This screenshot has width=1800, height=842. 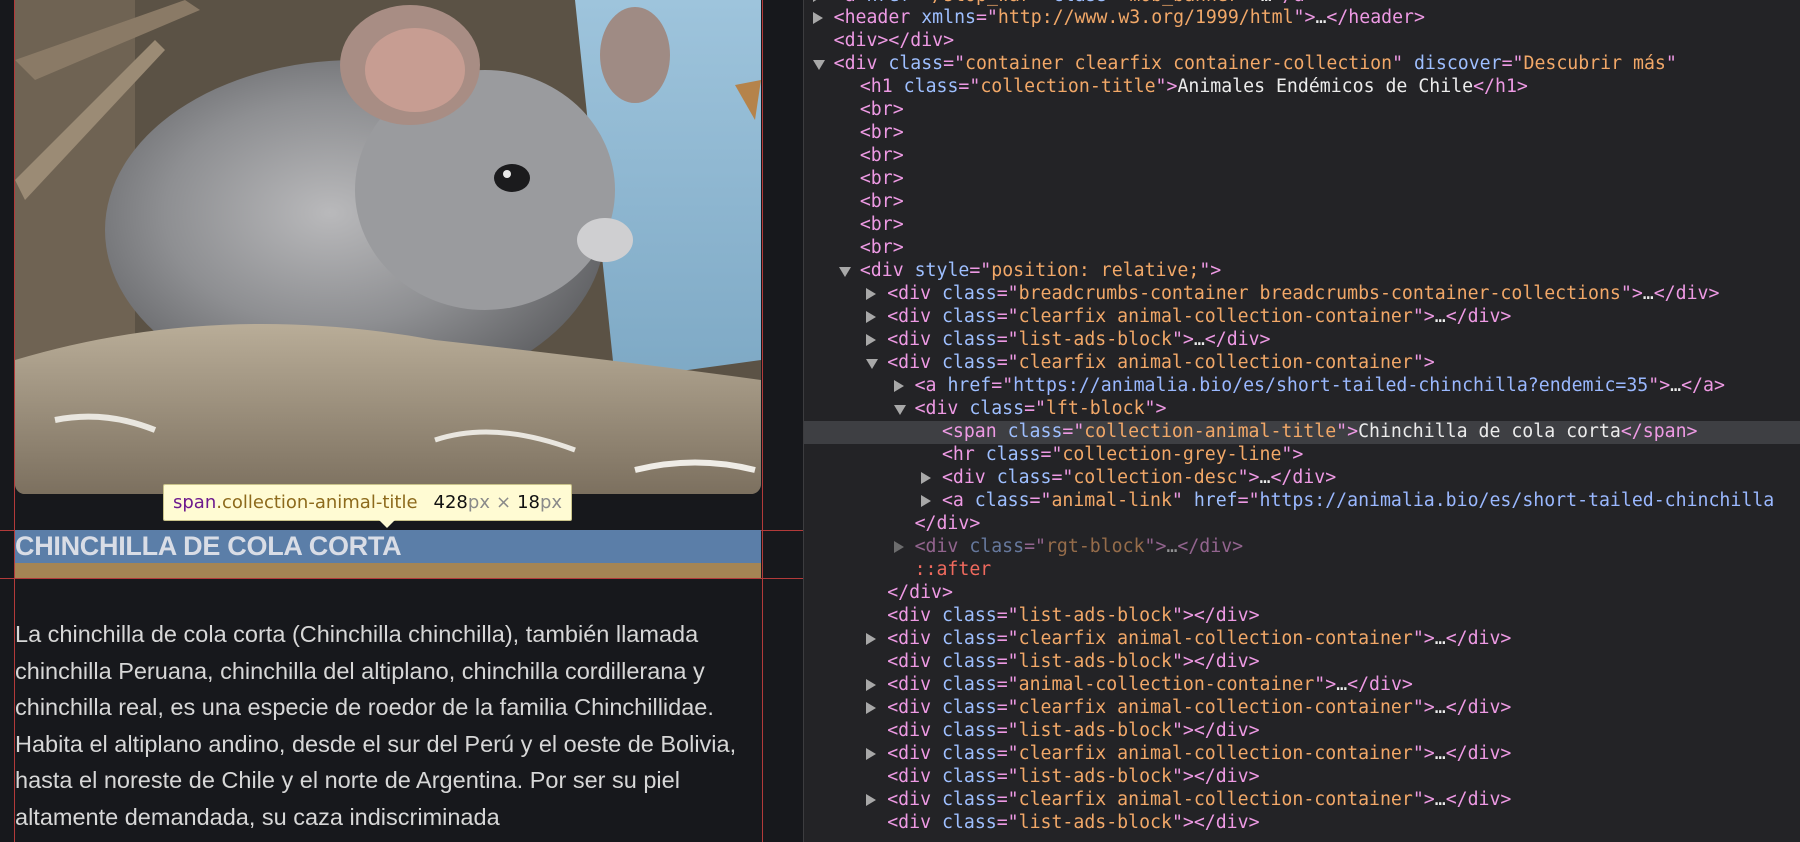 I want to click on code-token: <a, so click(x=958, y=500).